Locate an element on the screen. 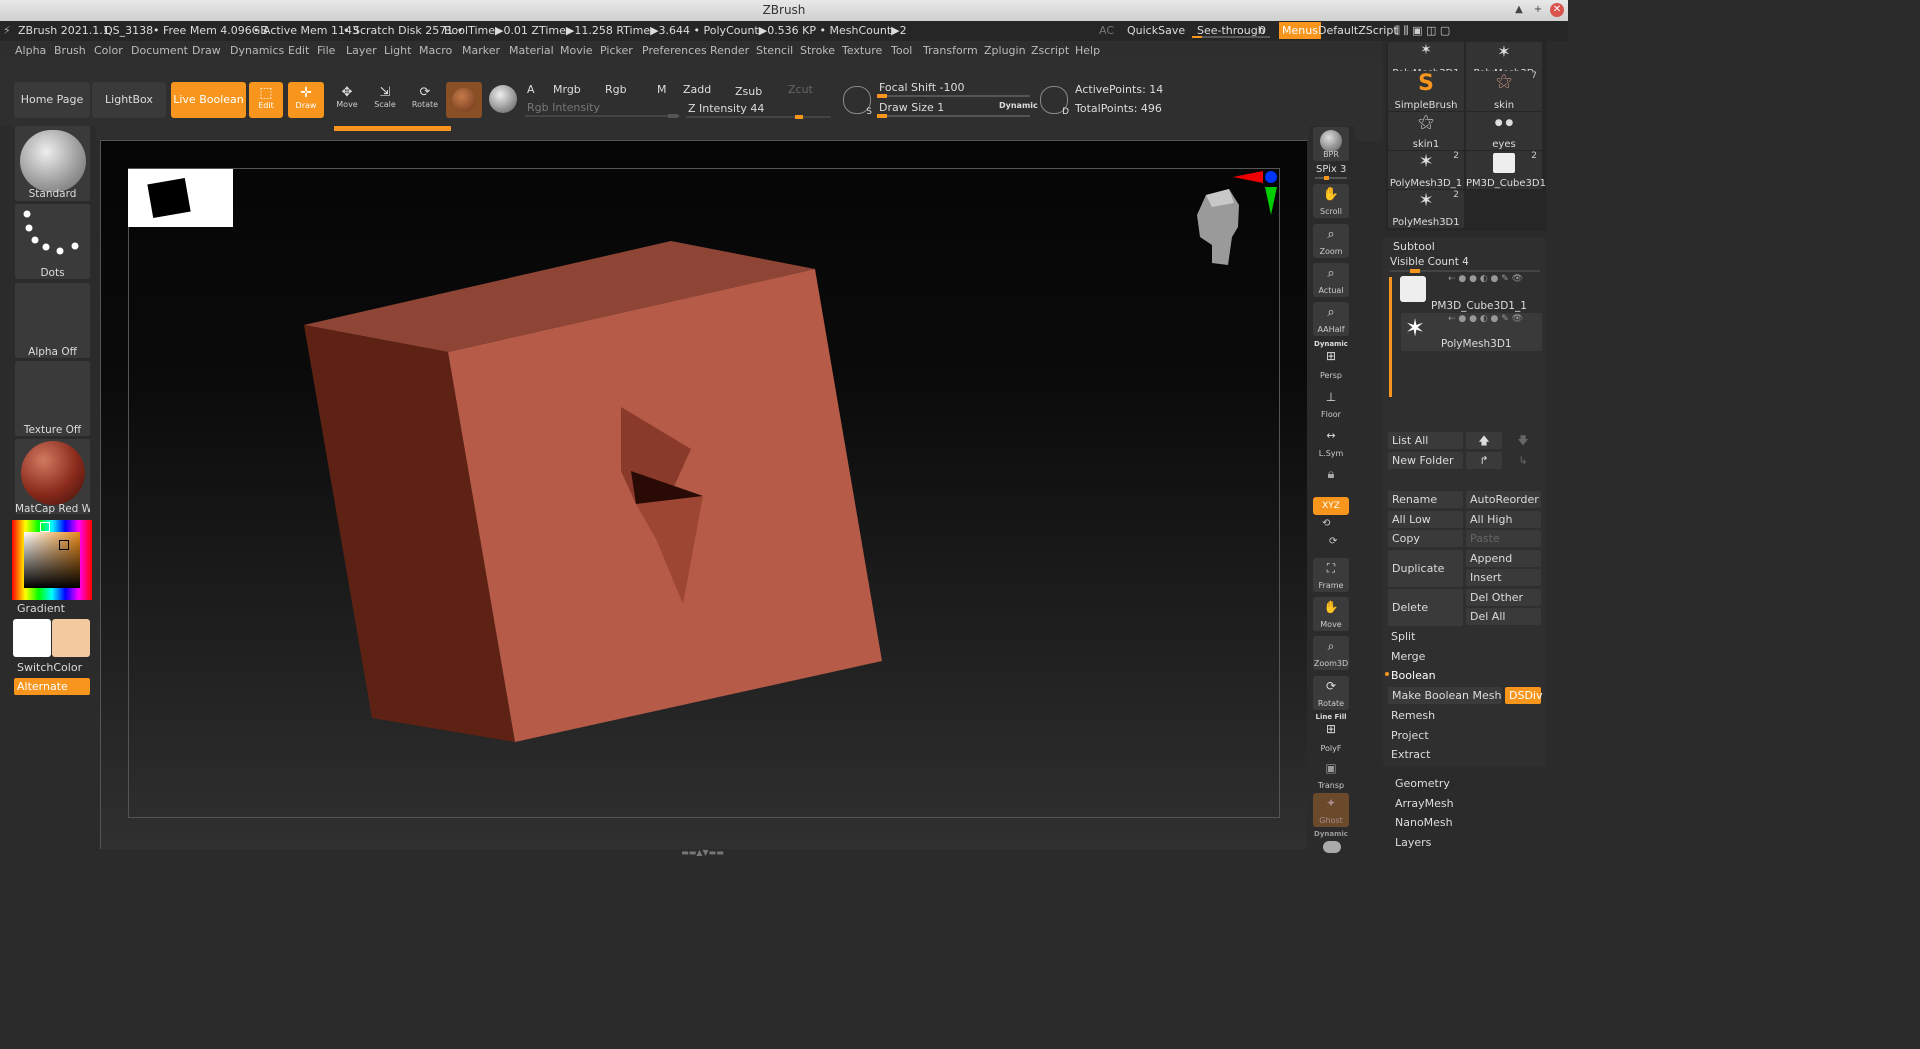  tool-polymesh3d1-b: 2 PolyMesh3D1 ✶ is located at coordinates (1426, 209).